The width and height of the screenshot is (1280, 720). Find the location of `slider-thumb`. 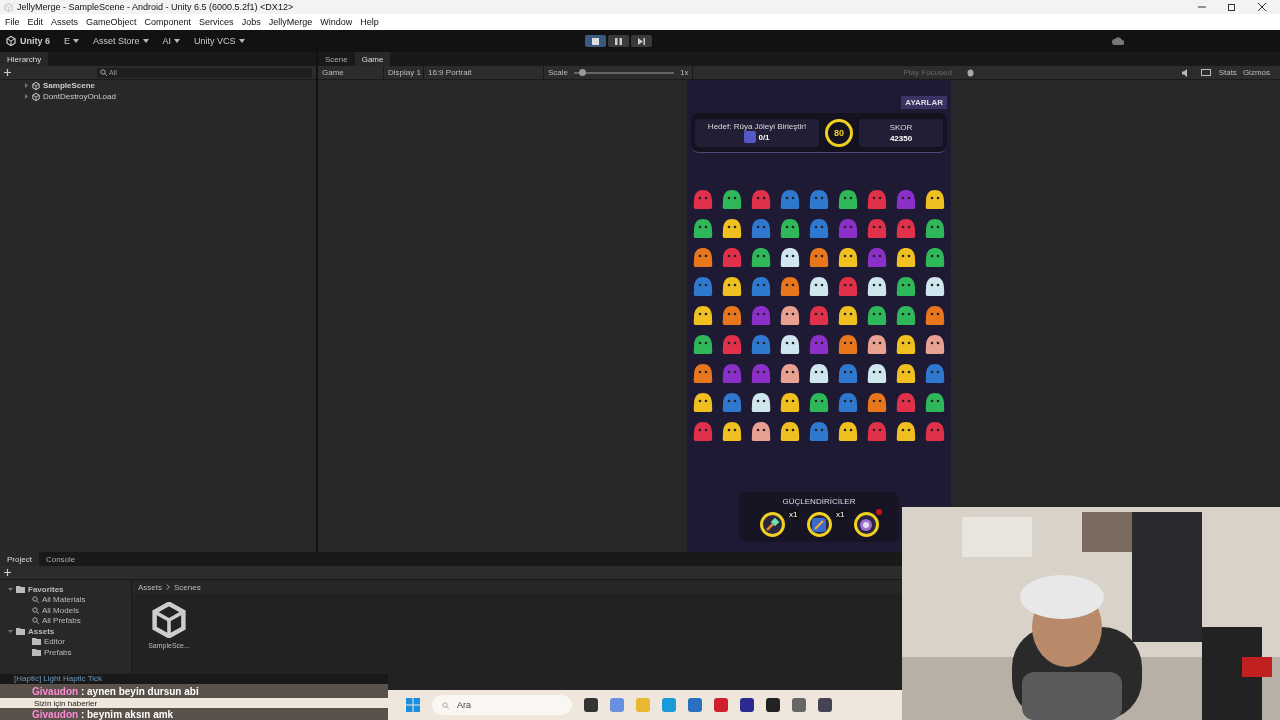

slider-thumb is located at coordinates (582, 72).